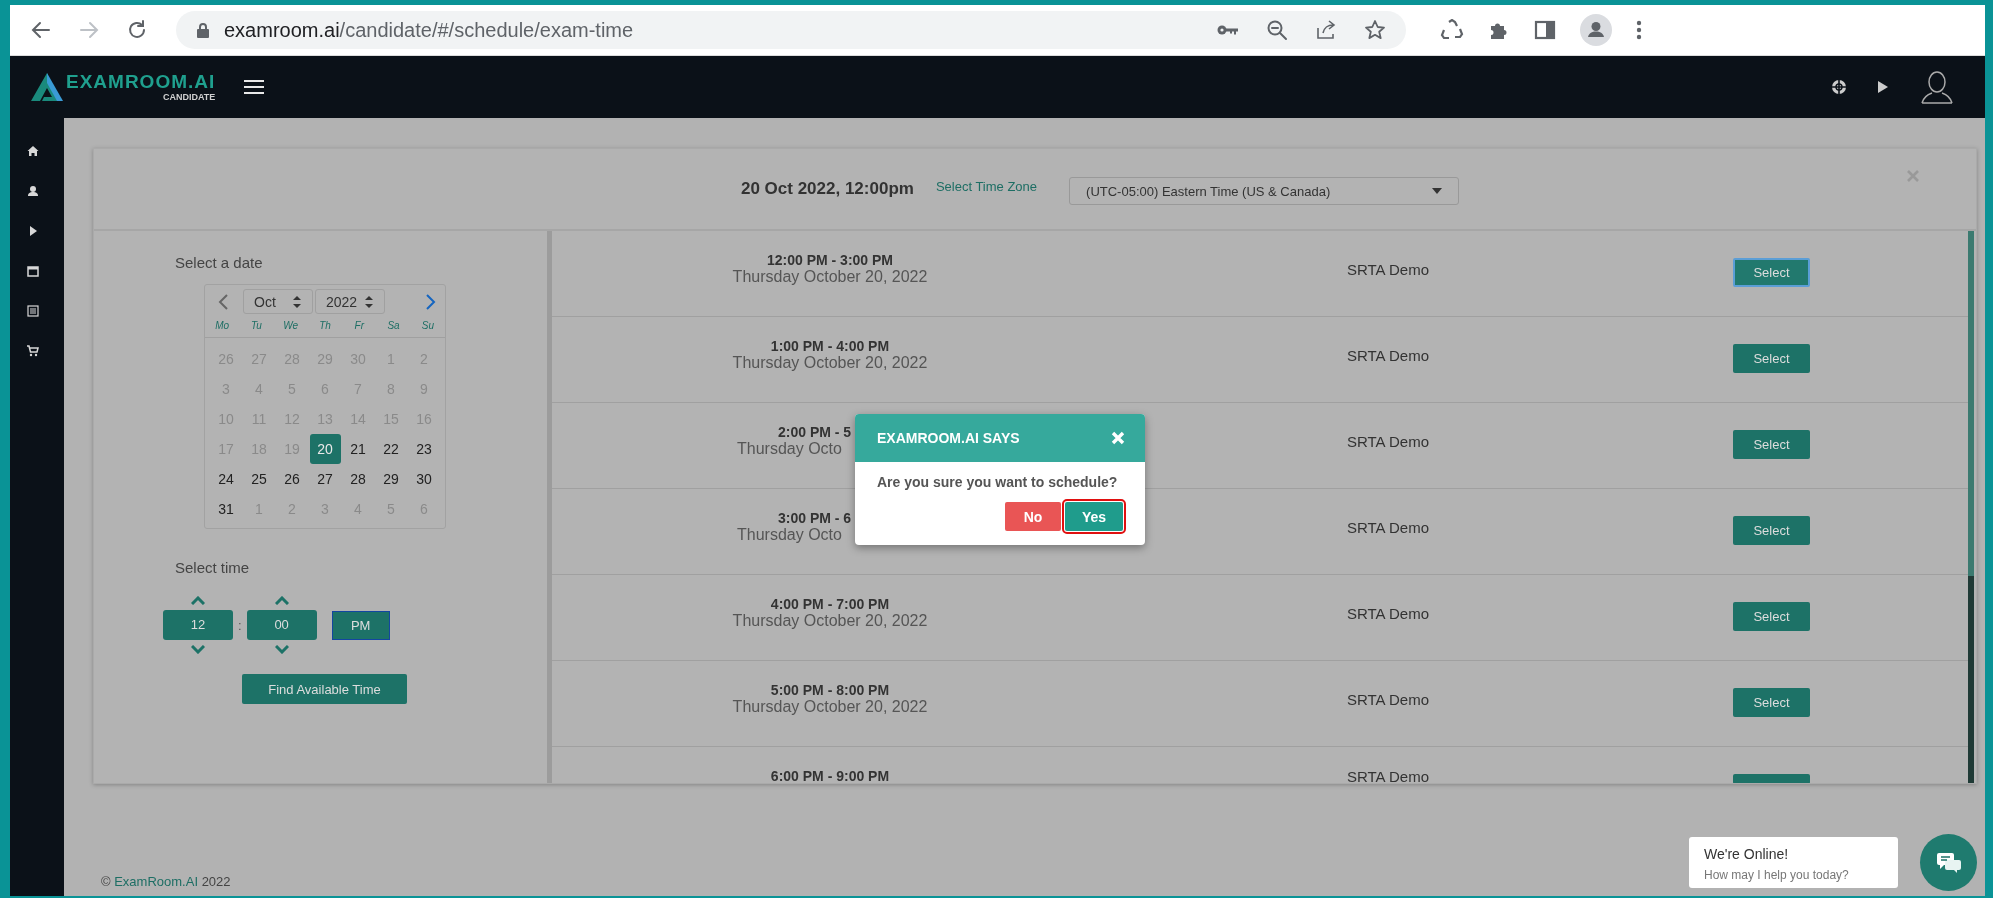 The width and height of the screenshot is (1993, 898). What do you see at coordinates (226, 479) in the screenshot?
I see `calendar-day: 24` at bounding box center [226, 479].